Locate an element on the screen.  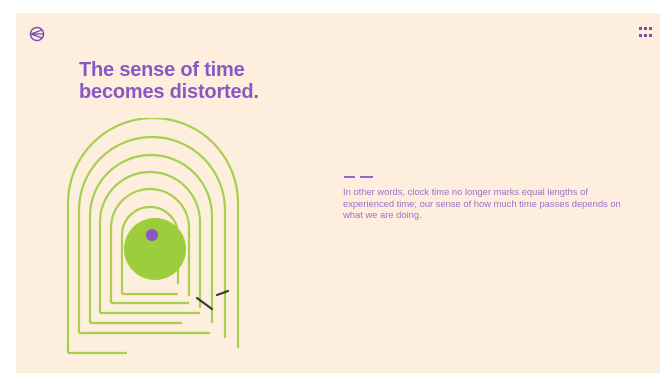
page-title: The sense of time becomes distorted. is located at coordinates (199, 81).